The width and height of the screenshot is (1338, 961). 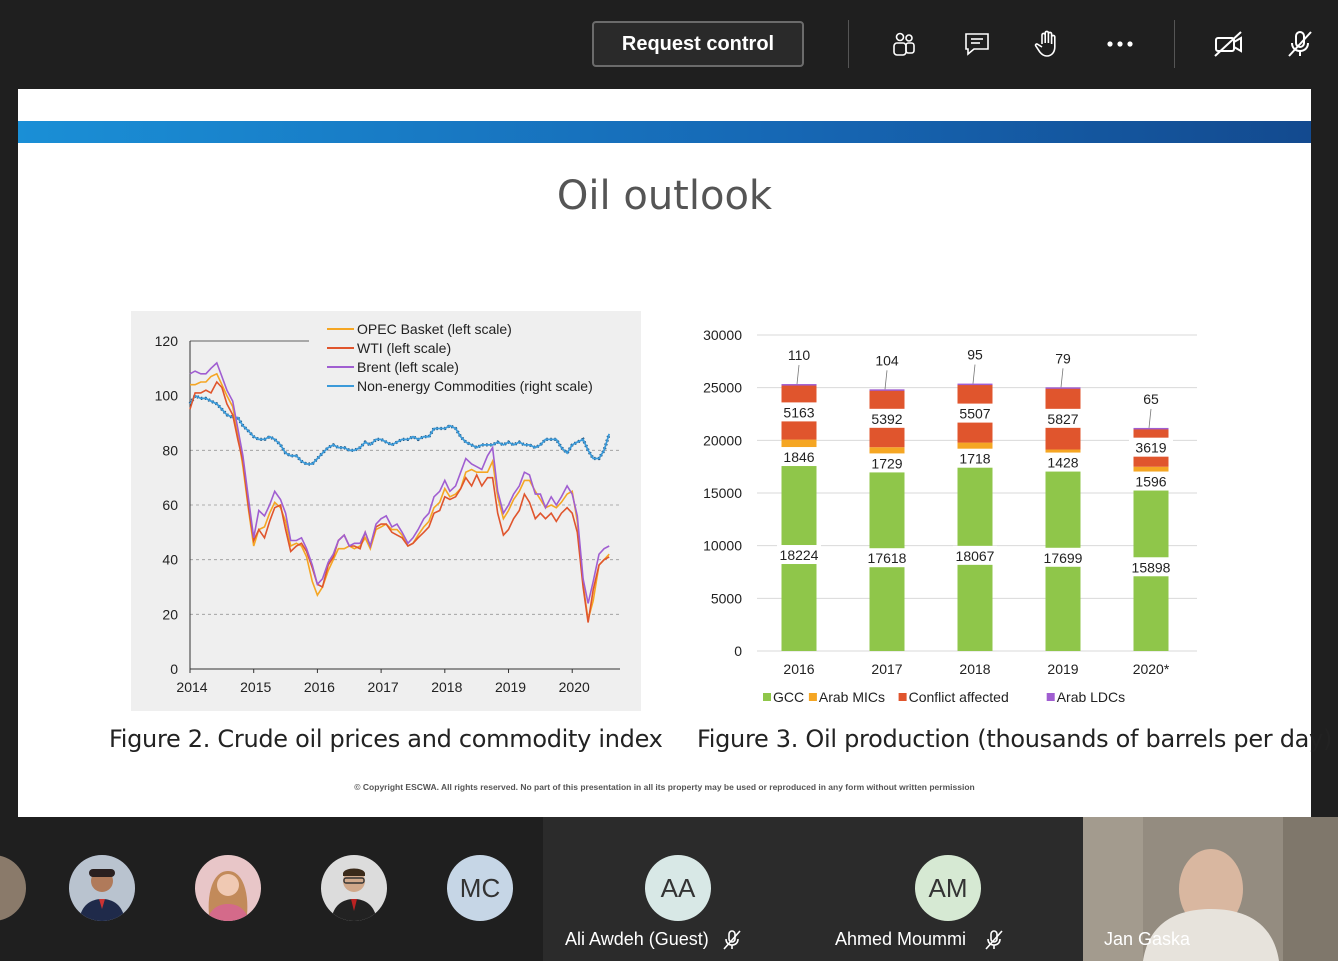 What do you see at coordinates (1120, 44) in the screenshot?
I see `more-icon` at bounding box center [1120, 44].